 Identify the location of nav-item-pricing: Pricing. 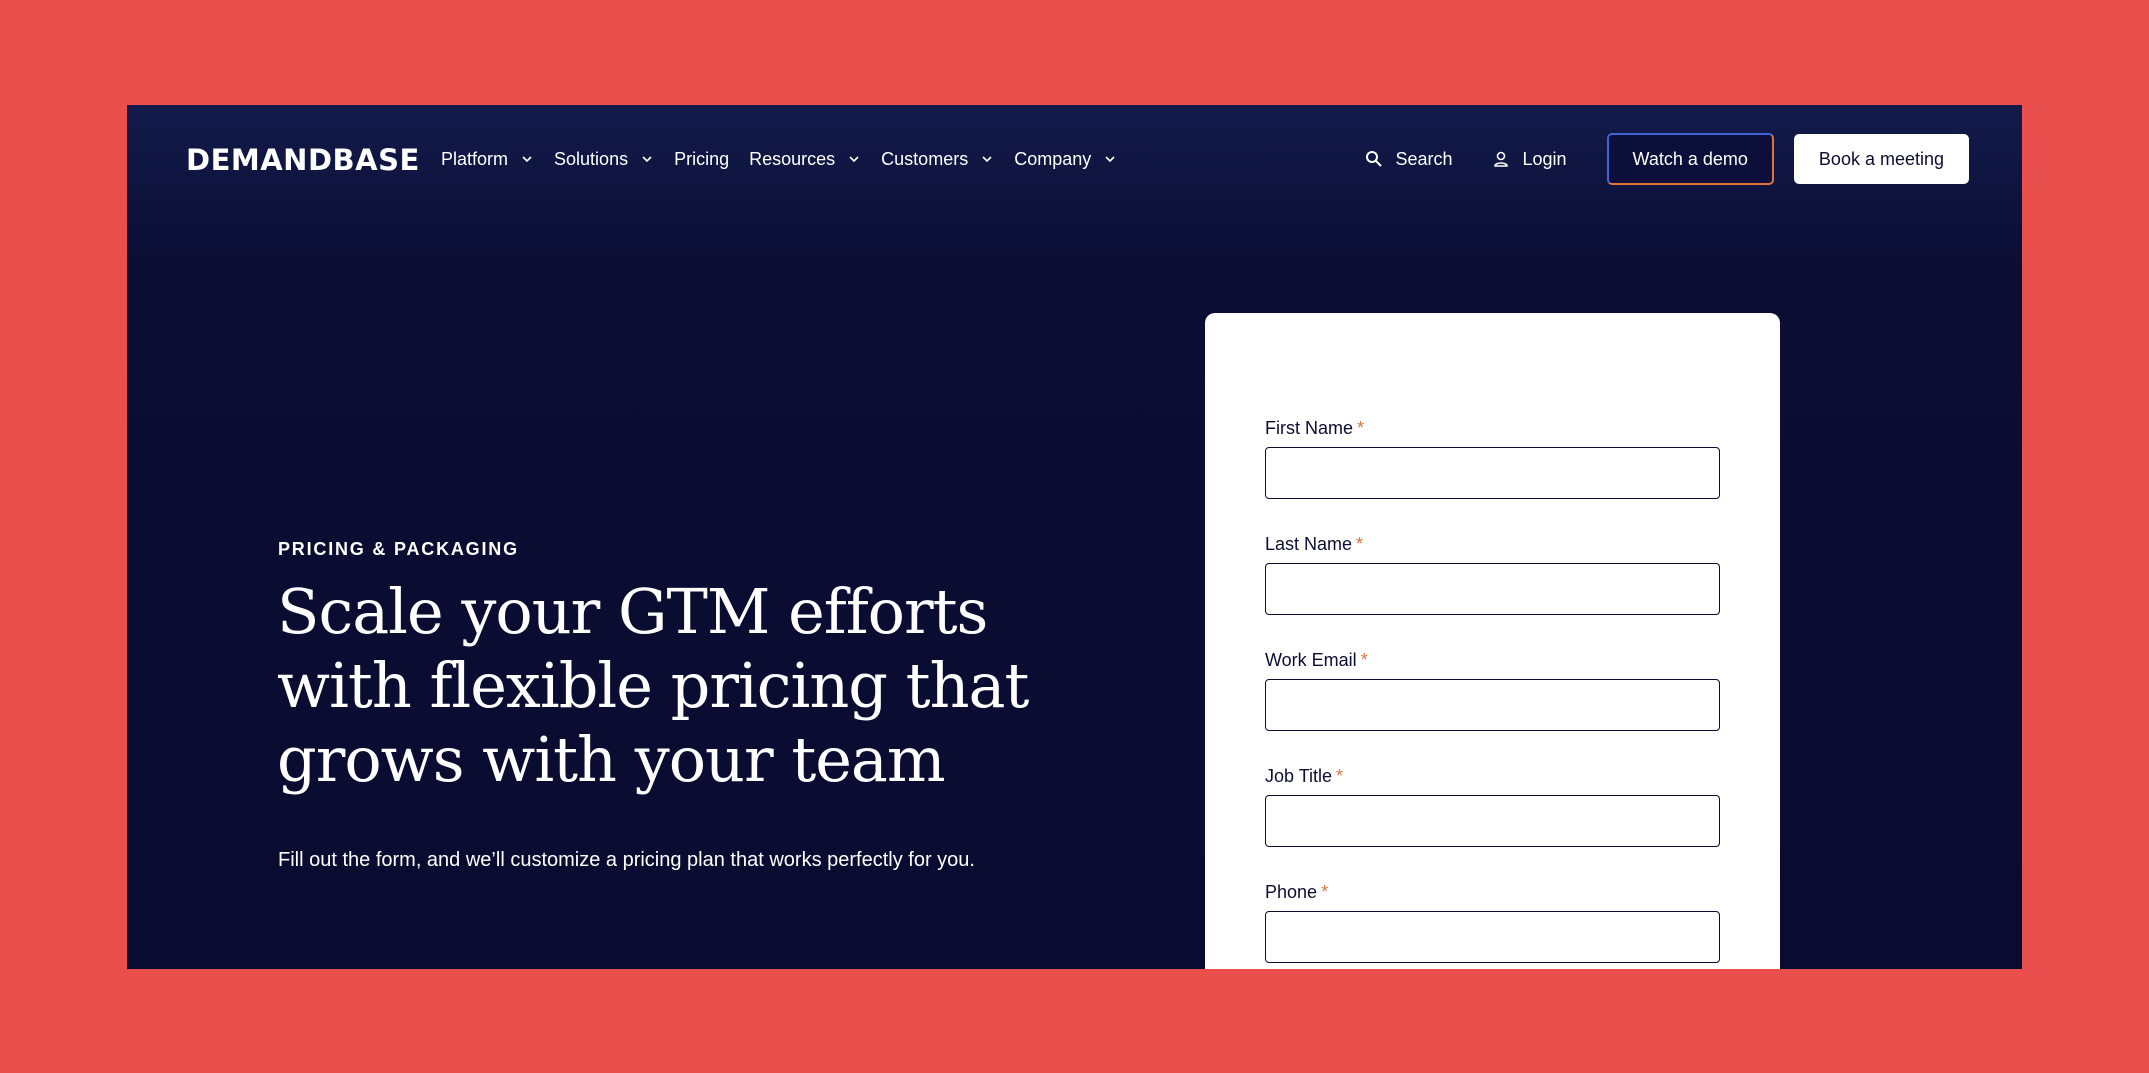
(701, 159).